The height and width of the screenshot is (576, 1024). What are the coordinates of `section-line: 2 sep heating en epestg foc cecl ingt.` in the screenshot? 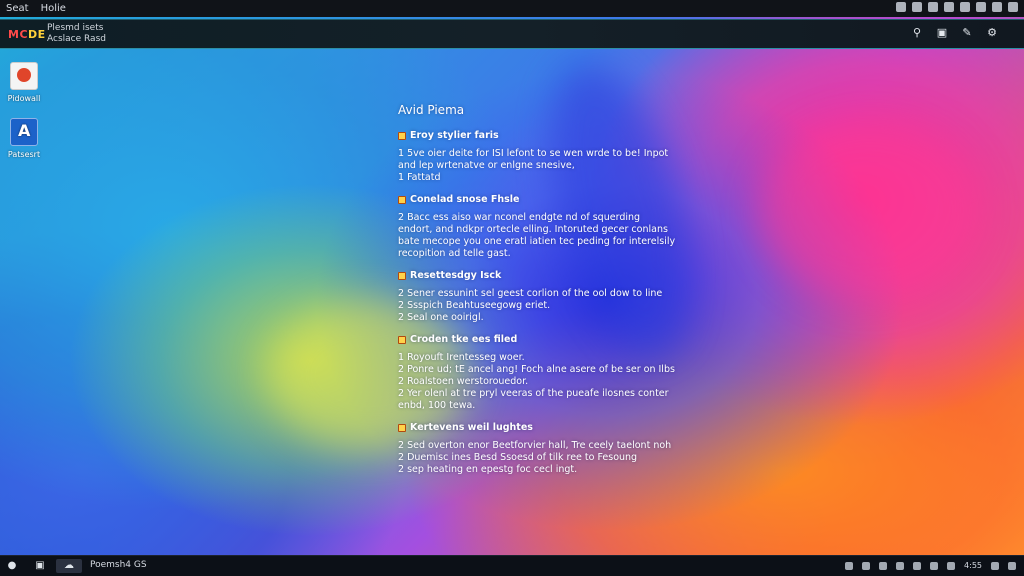 It's located at (488, 469).